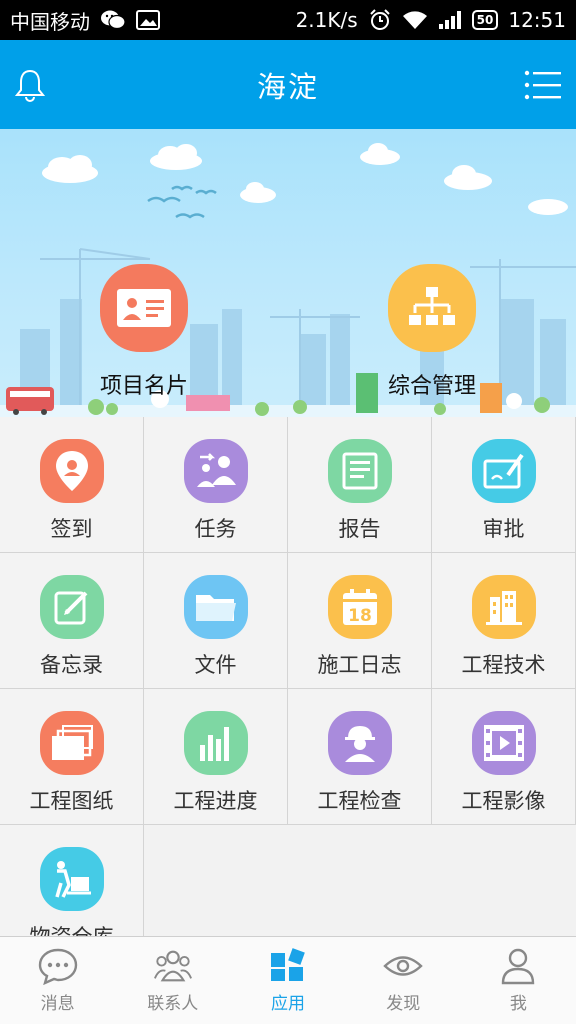 Image resolution: width=576 pixels, height=1024 pixels. I want to click on eye-icon, so click(403, 966).